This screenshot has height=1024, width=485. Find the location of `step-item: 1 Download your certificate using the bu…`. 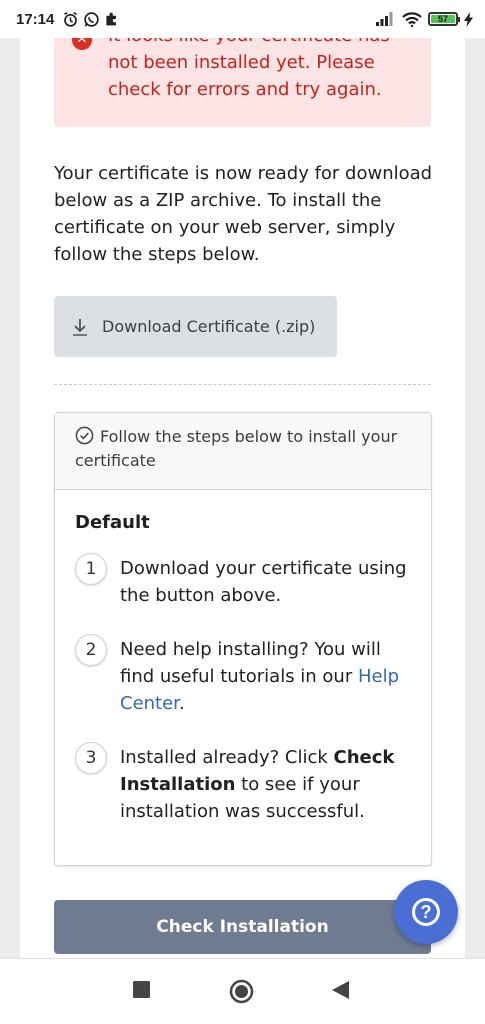

step-item: 1 Download your certificate using the bu… is located at coordinates (243, 581).